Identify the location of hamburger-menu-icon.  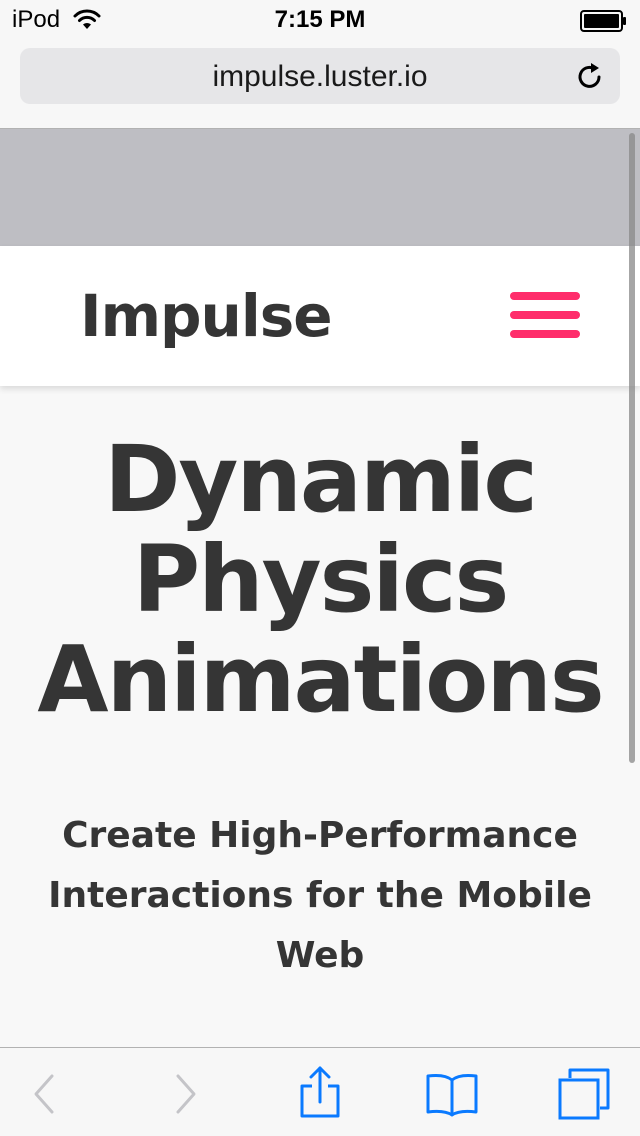
(545, 315).